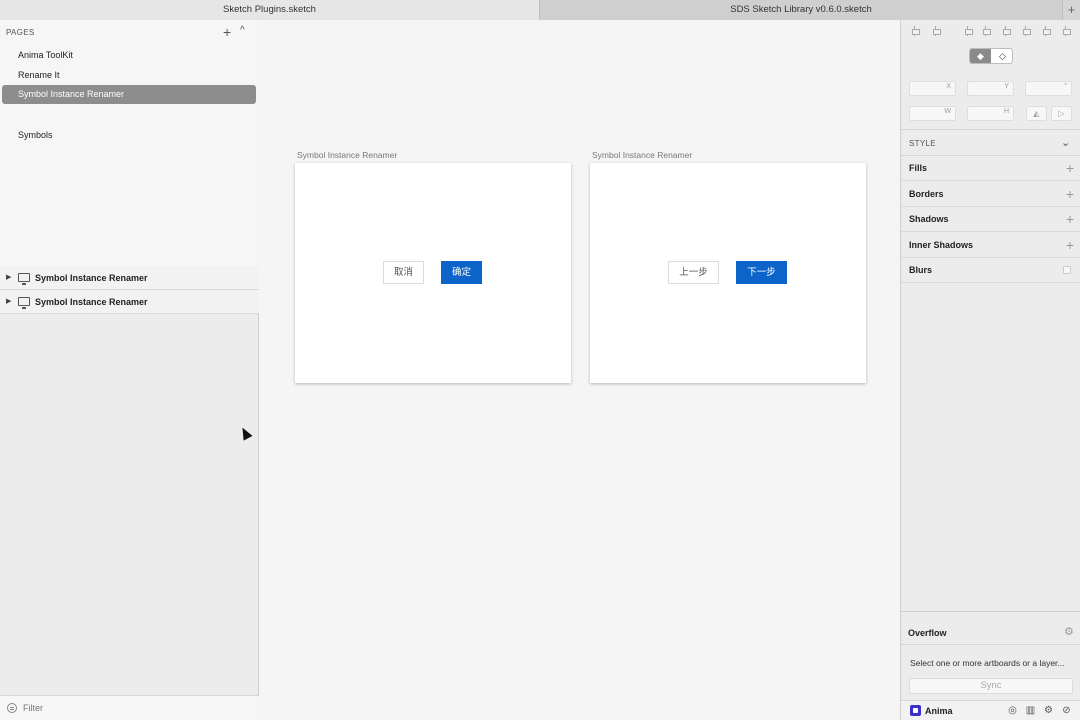 This screenshot has height=720, width=1080. I want to click on filter-input: Filter, so click(33, 708).